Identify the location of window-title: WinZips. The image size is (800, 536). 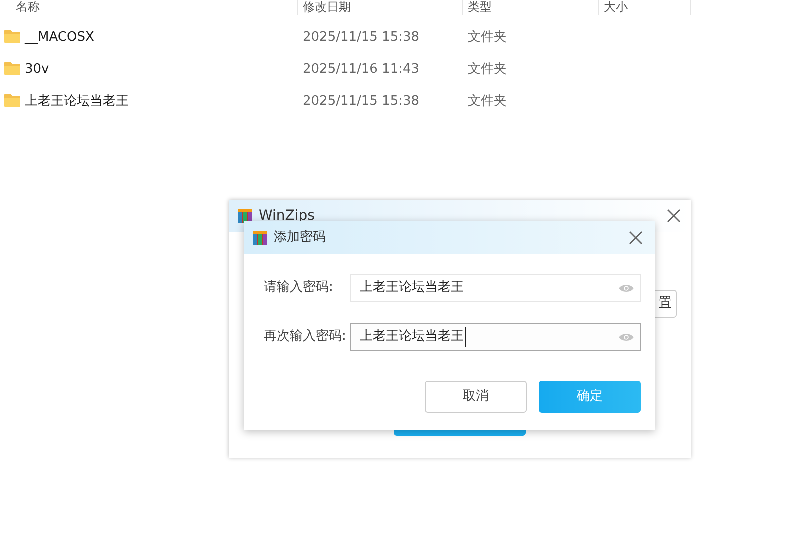
(287, 216).